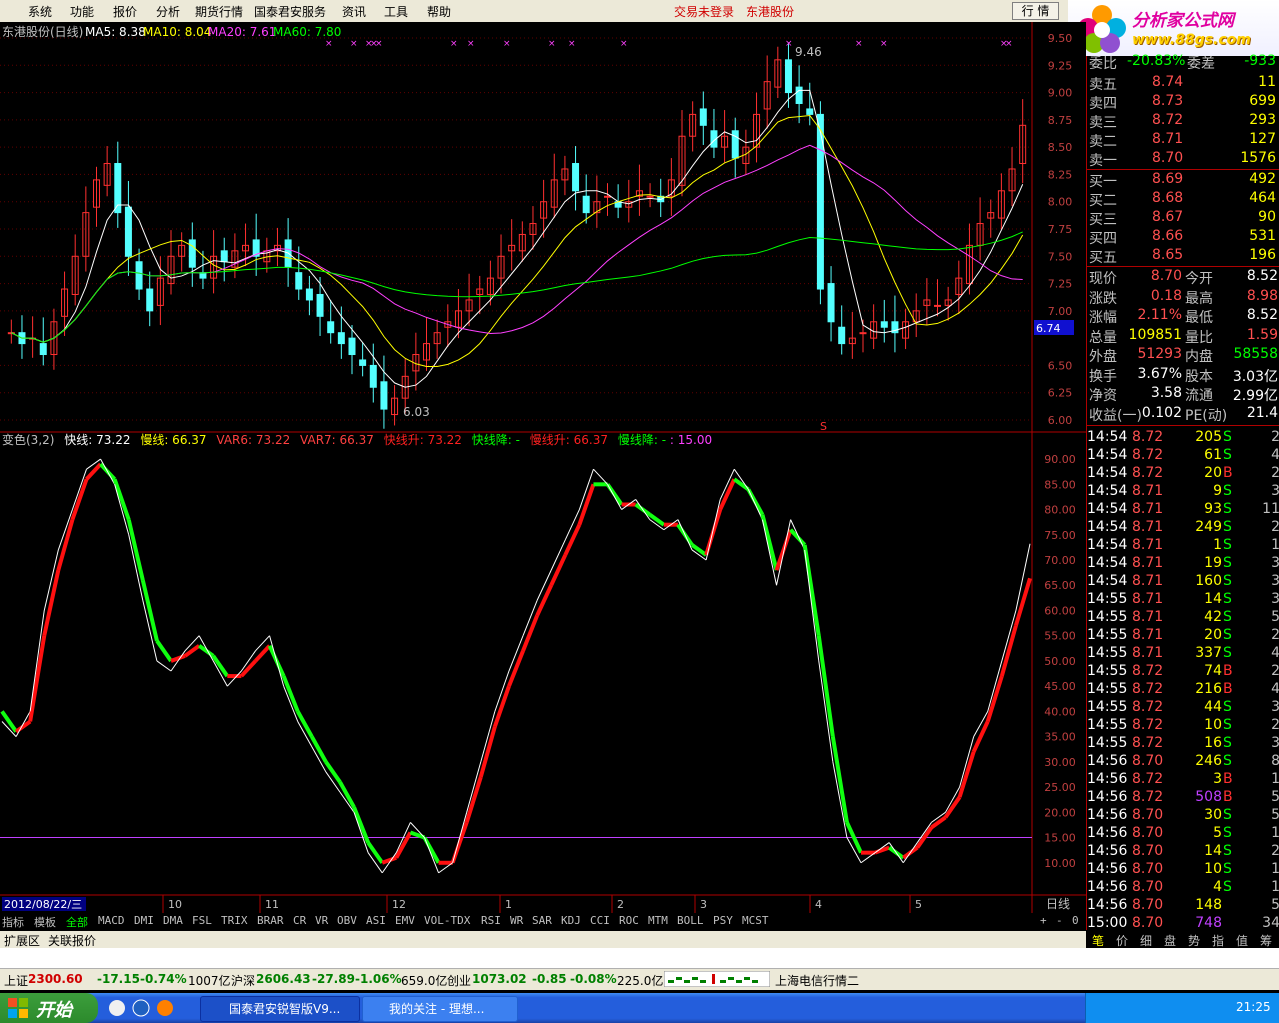 The image size is (1279, 1023). Describe the element at coordinates (1166, 276) in the screenshot. I see `stat-row-cell: 8.70` at that location.